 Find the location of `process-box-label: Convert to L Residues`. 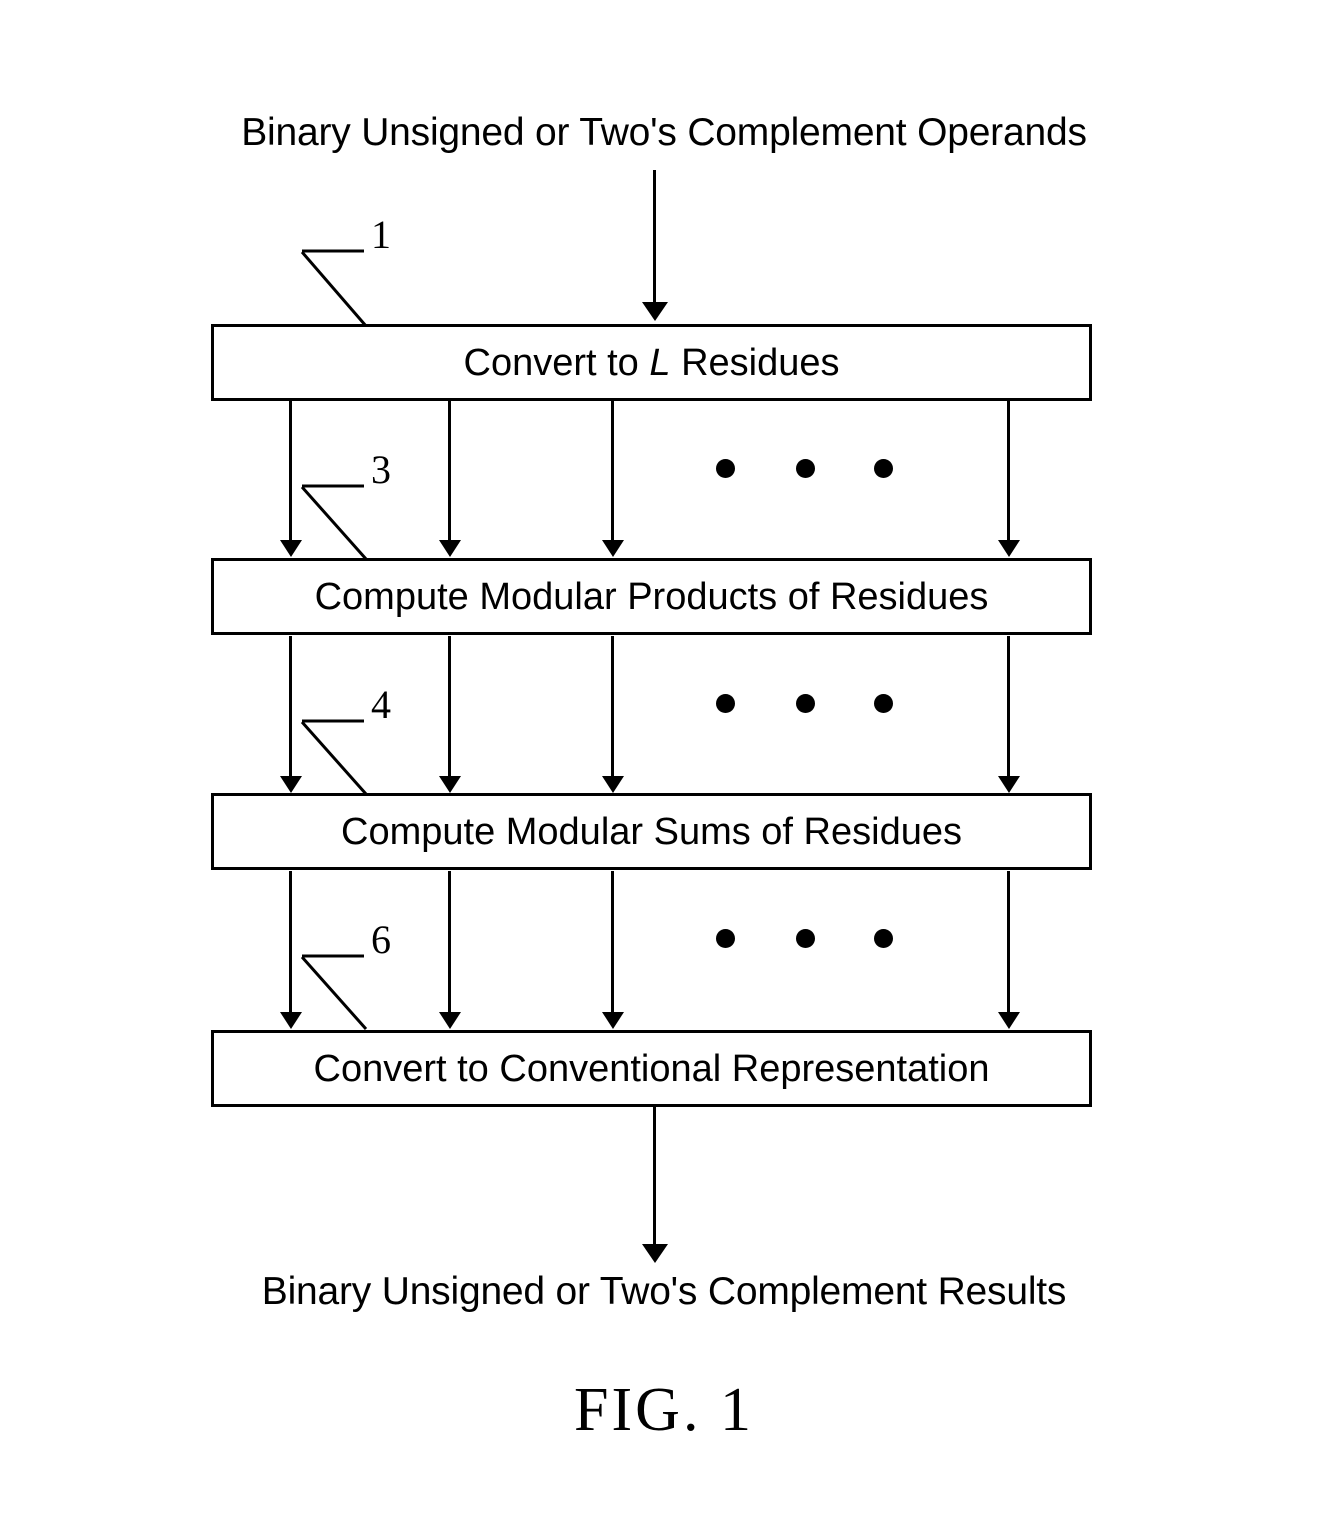

process-box-label: Convert to L Residues is located at coordinates (652, 363).